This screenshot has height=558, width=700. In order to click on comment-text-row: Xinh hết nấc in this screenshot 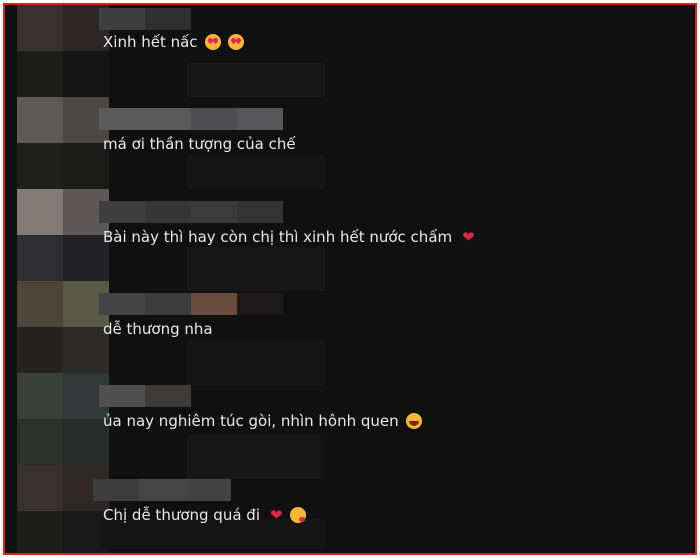, I will do `click(171, 42)`.